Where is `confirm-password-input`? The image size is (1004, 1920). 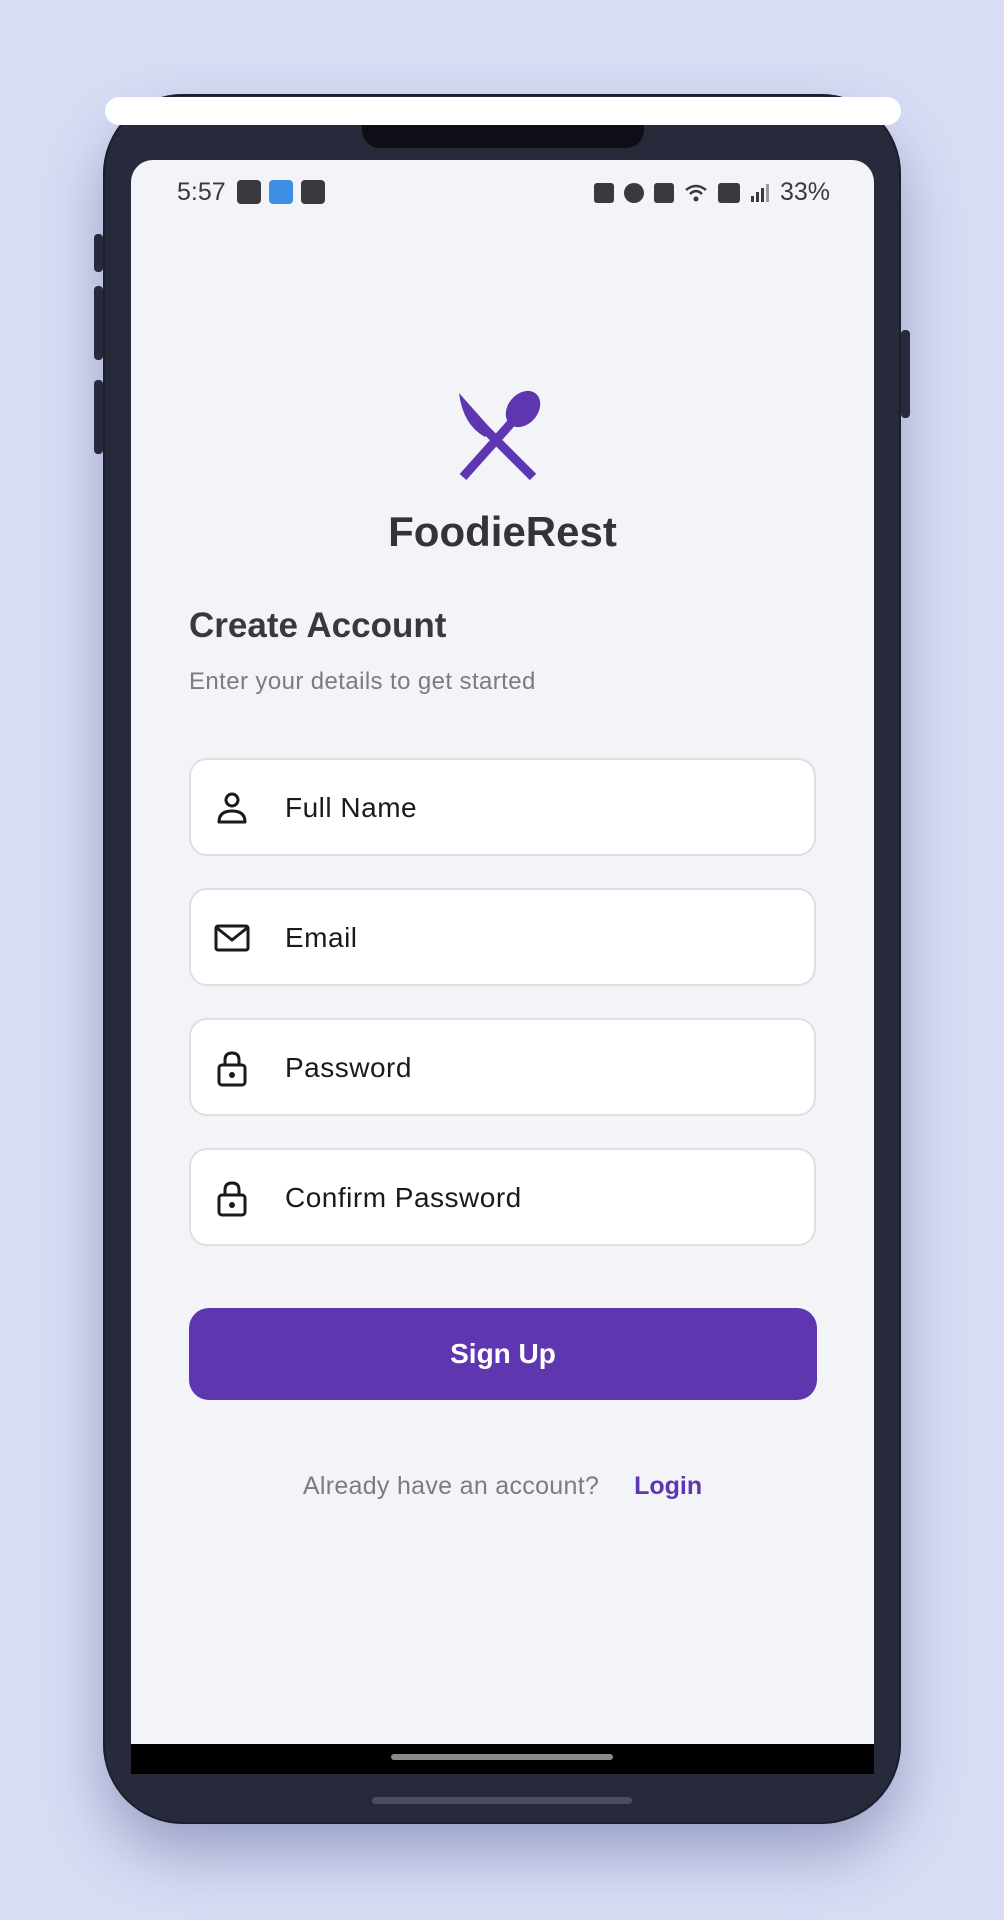
confirm-password-input is located at coordinates (535, 1198).